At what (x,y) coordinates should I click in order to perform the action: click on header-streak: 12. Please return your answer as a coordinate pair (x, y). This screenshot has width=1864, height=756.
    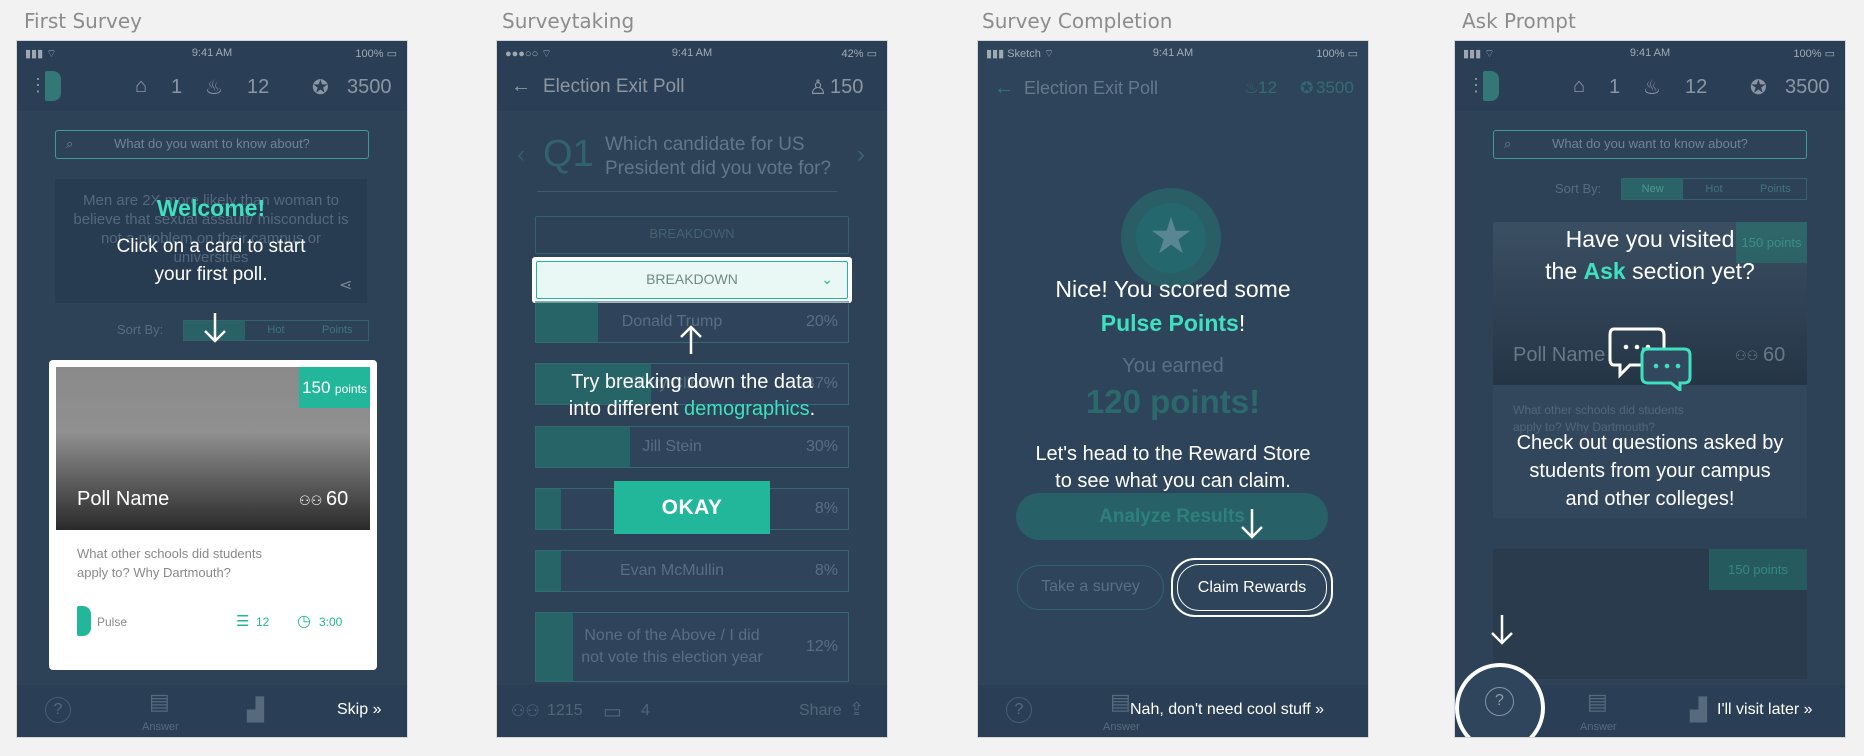
    Looking at the image, I should click on (1267, 87).